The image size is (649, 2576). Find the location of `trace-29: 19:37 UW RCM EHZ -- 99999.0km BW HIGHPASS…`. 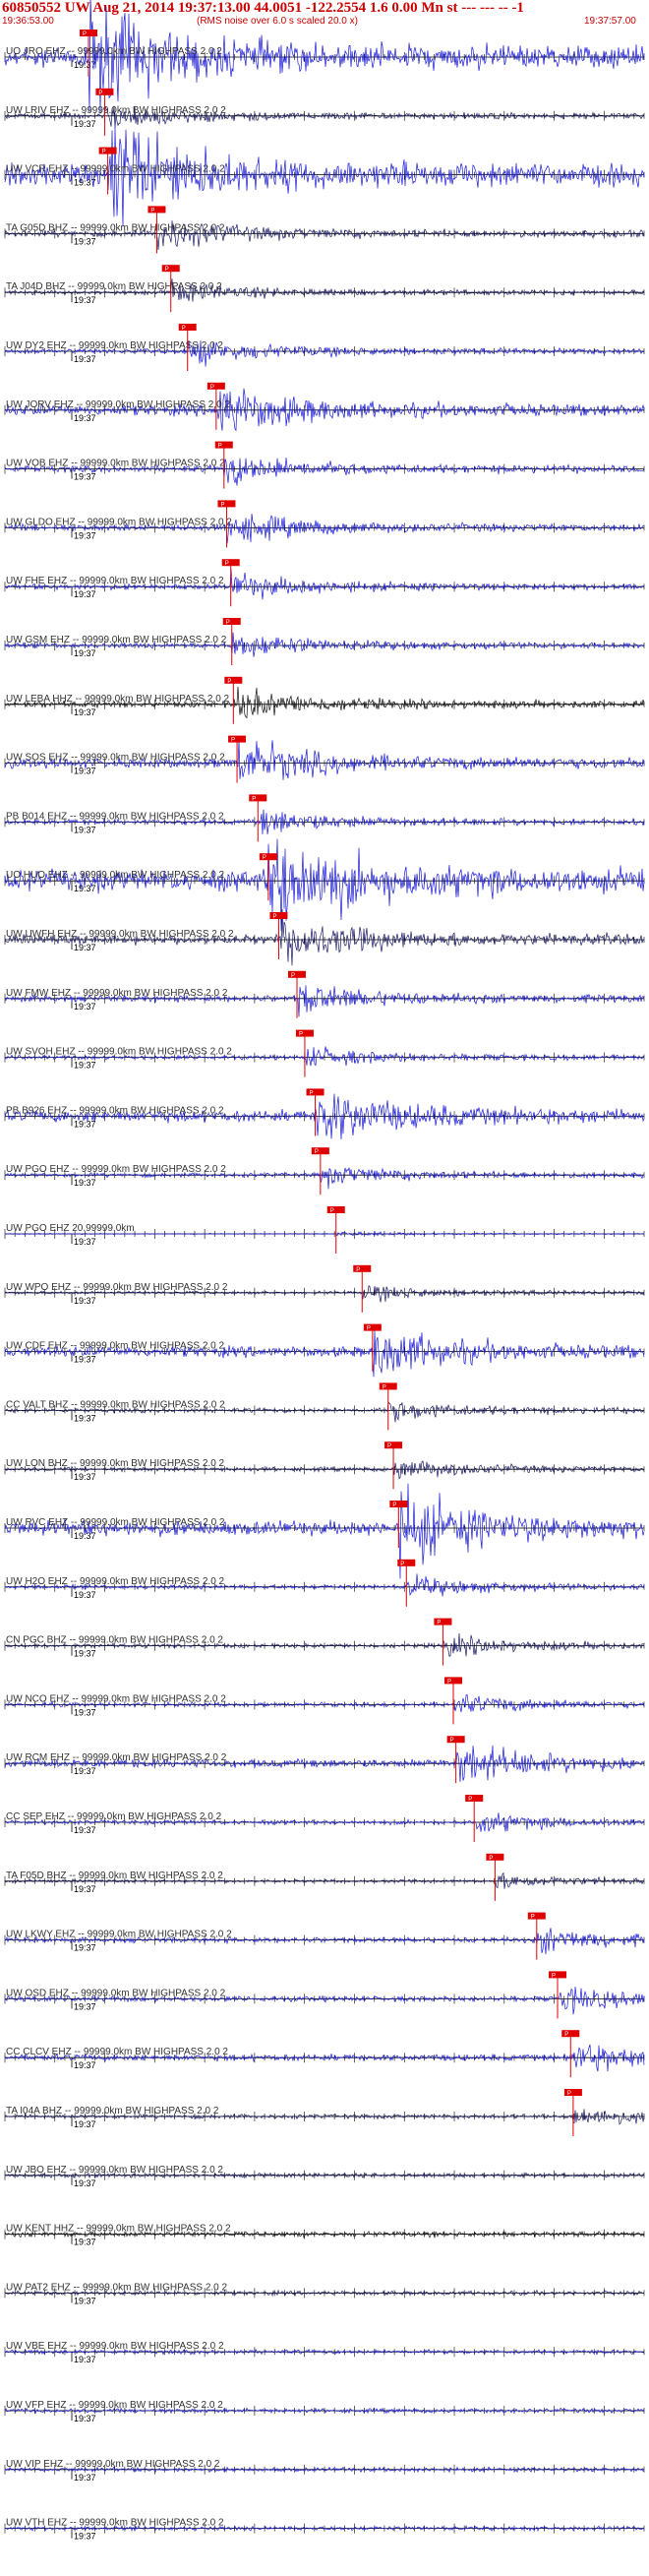

trace-29: 19:37 UW RCM EHZ -- 99999.0km BW HIGHPASS… is located at coordinates (324, 1760).